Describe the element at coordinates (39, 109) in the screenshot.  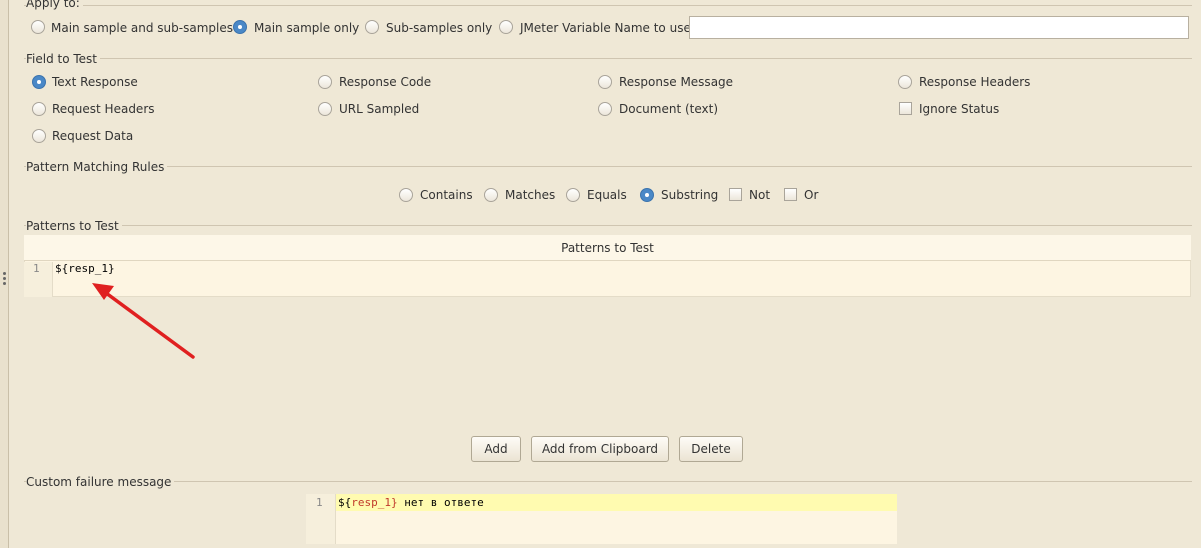
I see `field-request-headers-radio` at that location.